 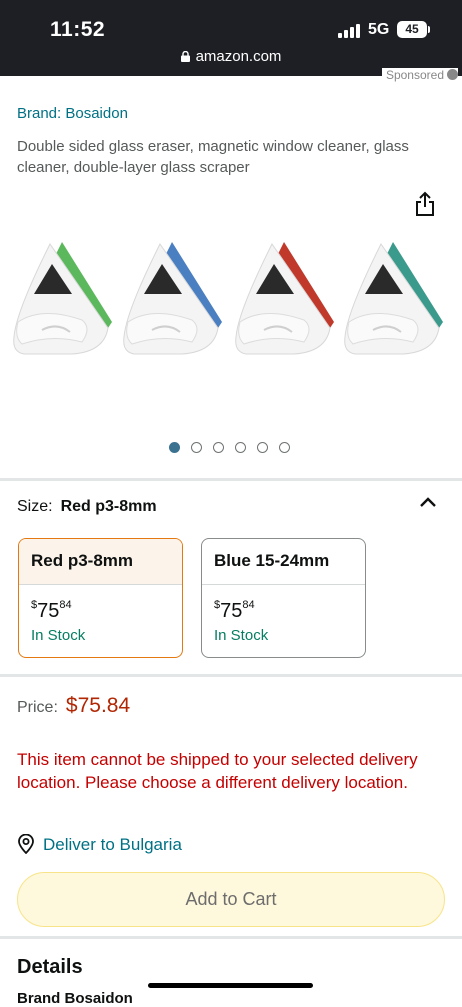 I want to click on carousel-dots, so click(x=229, y=447).